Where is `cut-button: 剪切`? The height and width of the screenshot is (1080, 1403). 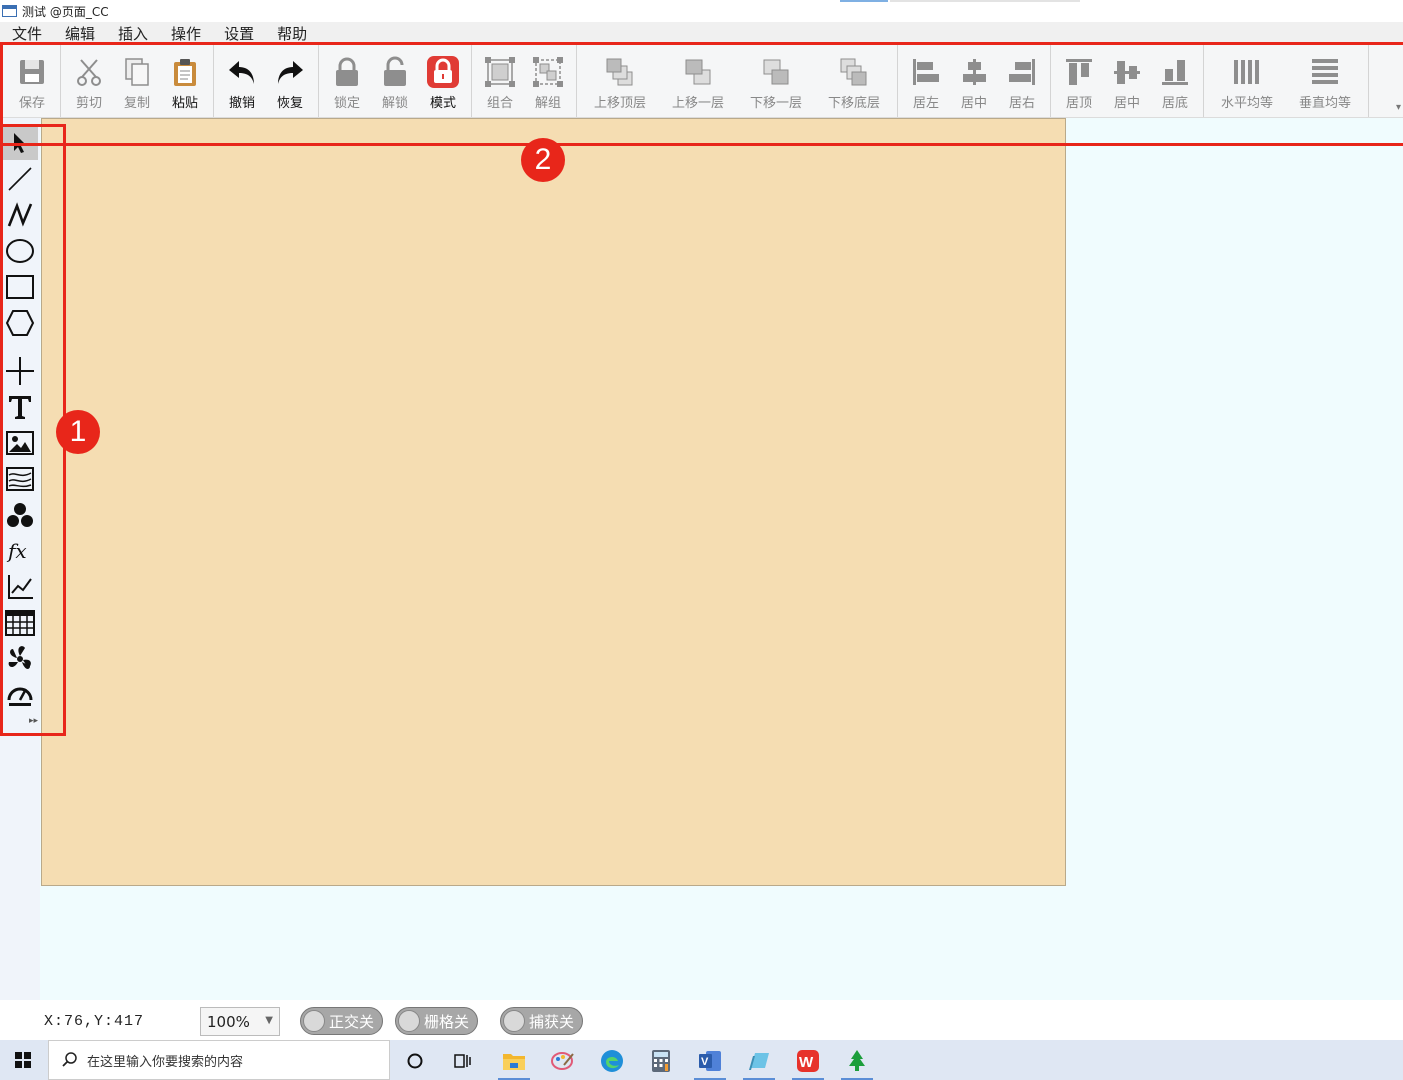 cut-button: 剪切 is located at coordinates (89, 80).